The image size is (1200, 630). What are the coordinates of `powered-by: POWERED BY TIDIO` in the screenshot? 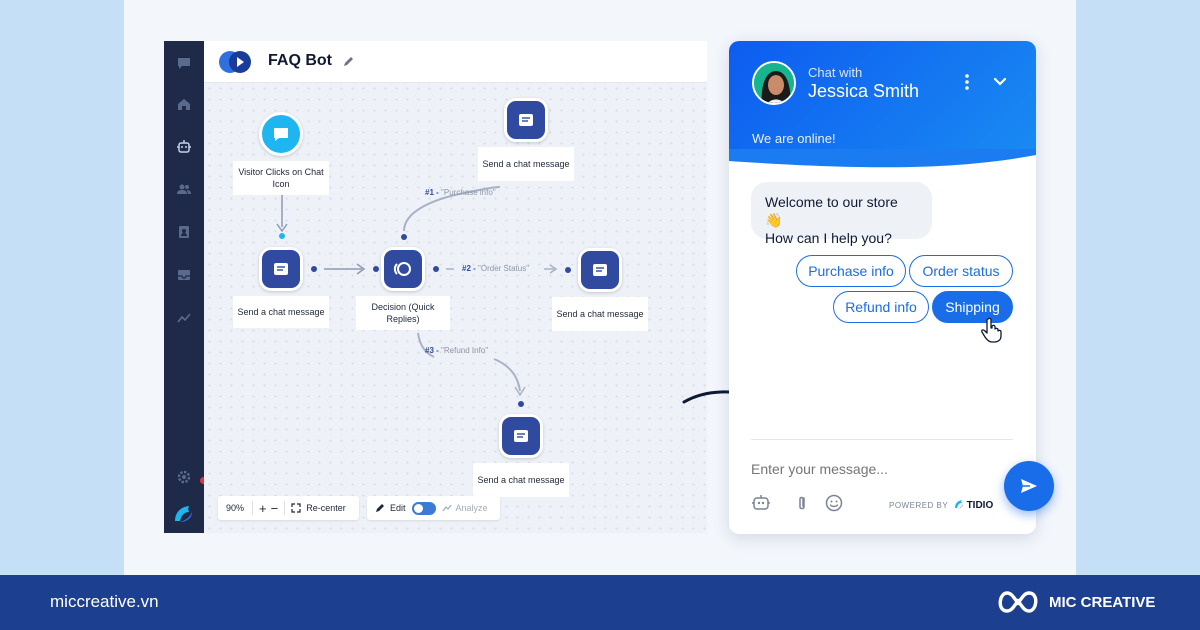 It's located at (941, 505).